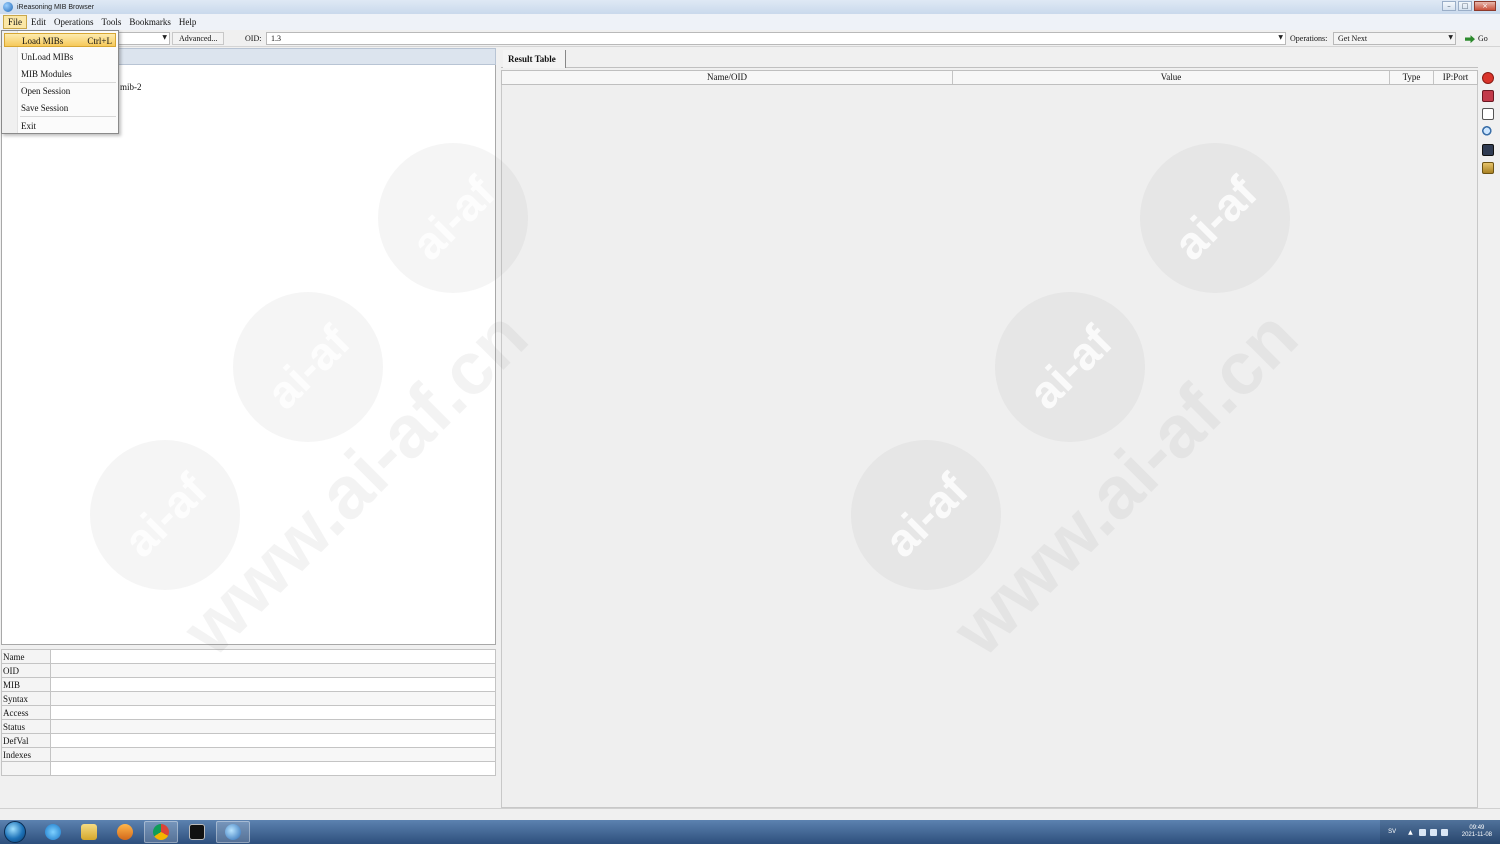 This screenshot has width=1500, height=844. I want to click on volume-icon, so click(1444, 832).